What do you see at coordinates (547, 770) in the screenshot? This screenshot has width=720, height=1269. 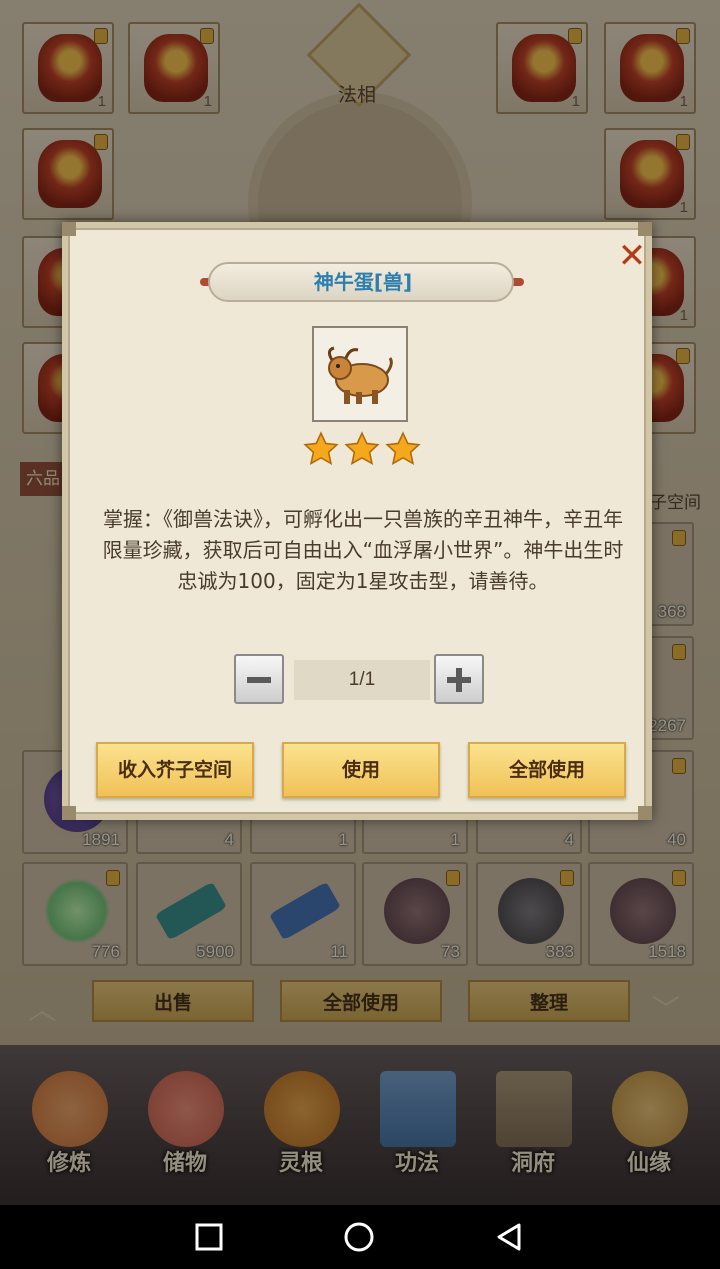 I see `use-all-button: 全部使用` at bounding box center [547, 770].